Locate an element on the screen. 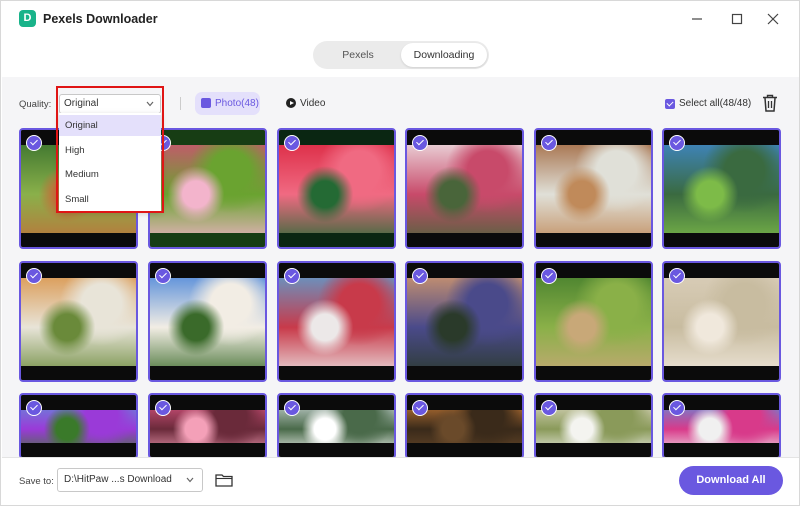 This screenshot has width=800, height=506. photo-tile-mountain-meadow is located at coordinates (721, 188).